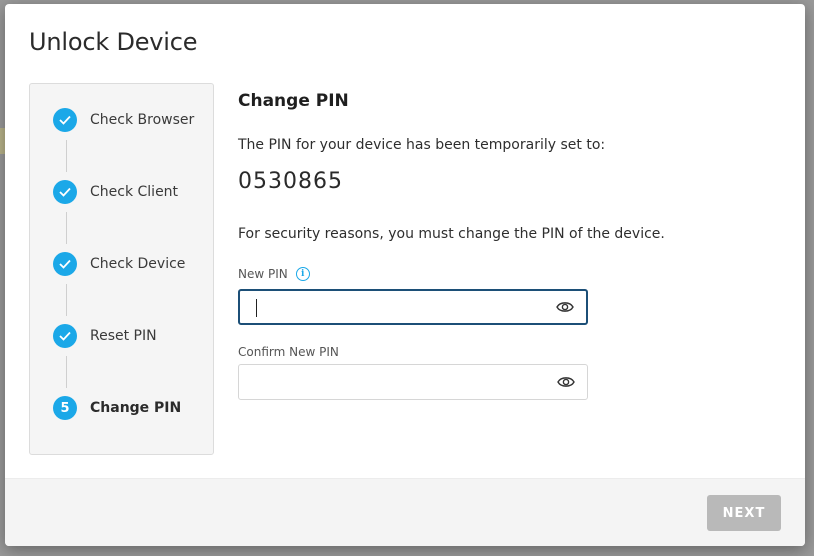  I want to click on confirm-pin-label-text: Confirm New PIN, so click(288, 352).